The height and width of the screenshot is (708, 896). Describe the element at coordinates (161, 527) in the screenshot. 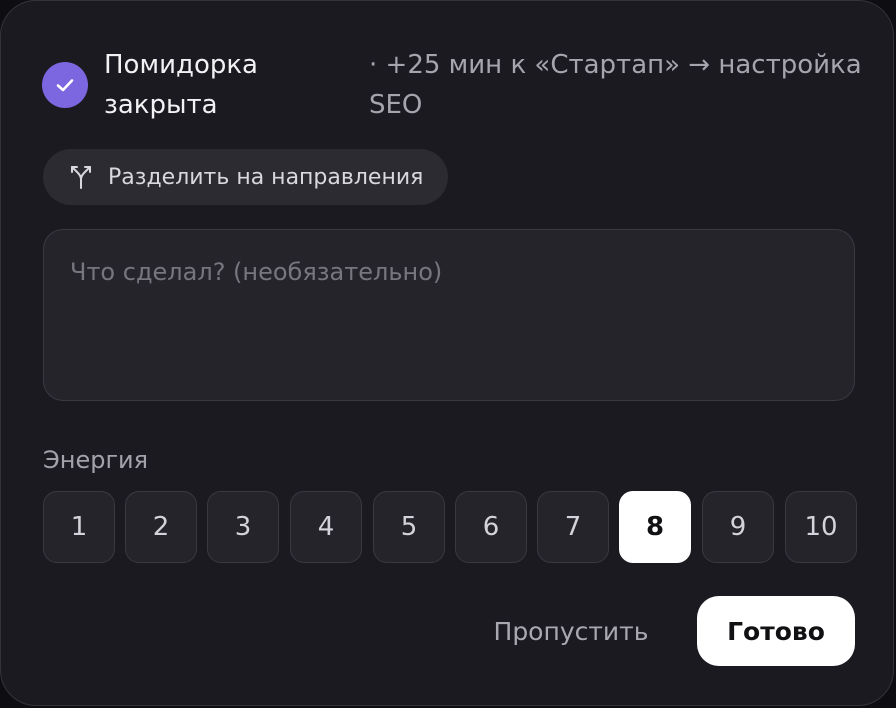

I see `energy-option-2: 2` at that location.